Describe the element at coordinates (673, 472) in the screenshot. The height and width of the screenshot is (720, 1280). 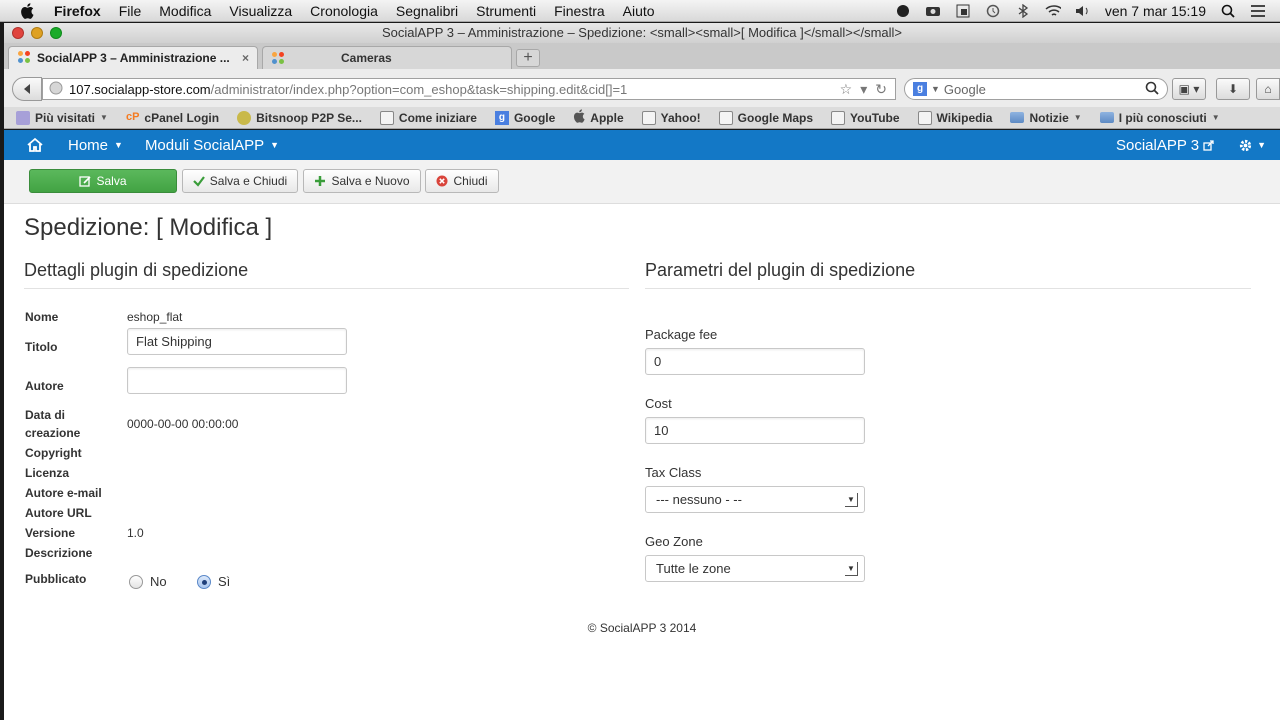
I see `tax-class-label: Tax Class` at that location.